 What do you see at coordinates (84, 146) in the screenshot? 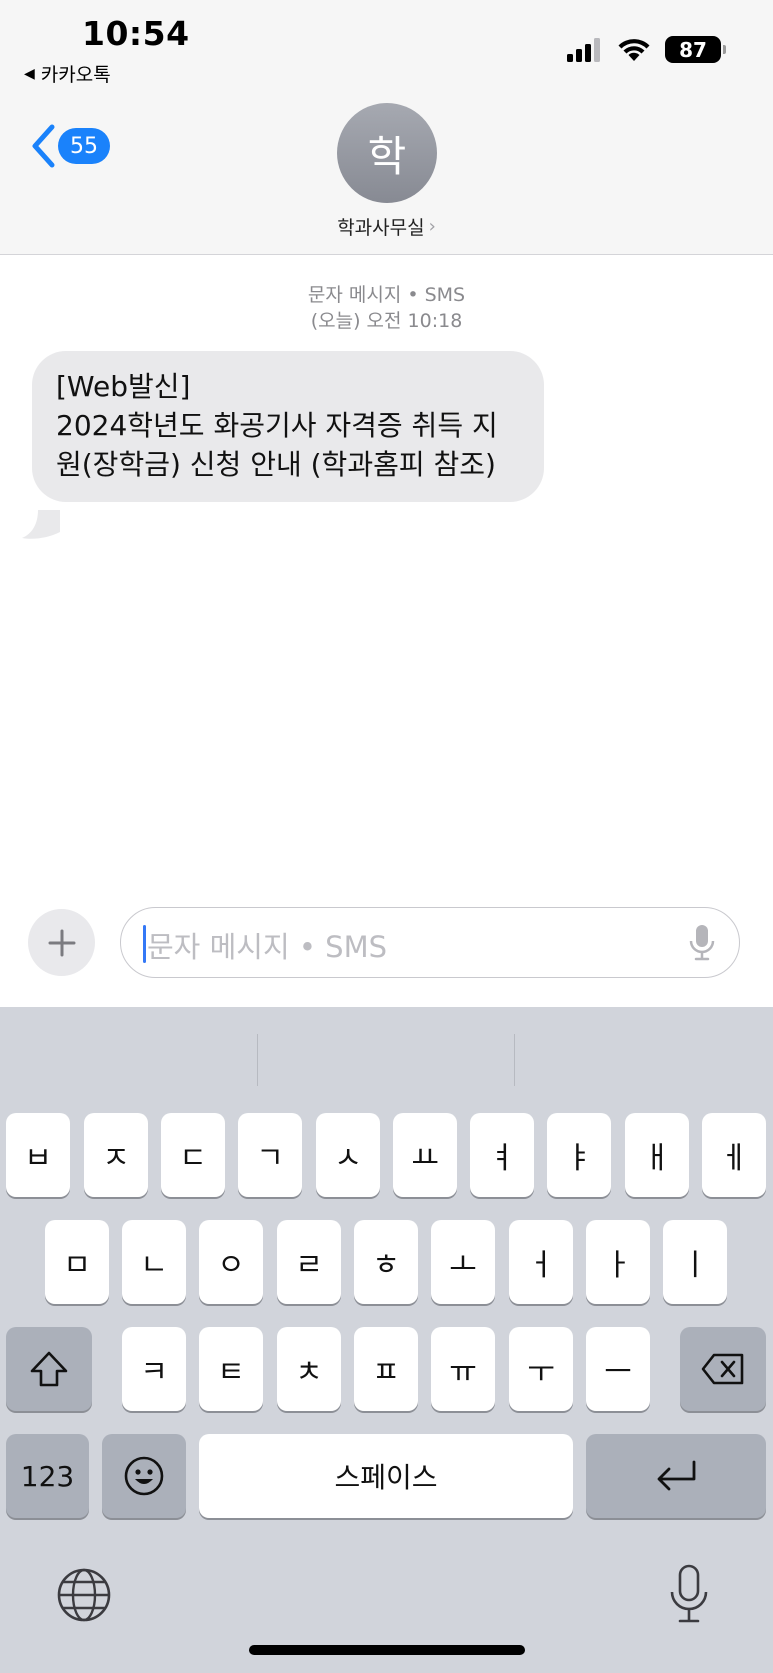
I see `unread-count-badge: 55` at bounding box center [84, 146].